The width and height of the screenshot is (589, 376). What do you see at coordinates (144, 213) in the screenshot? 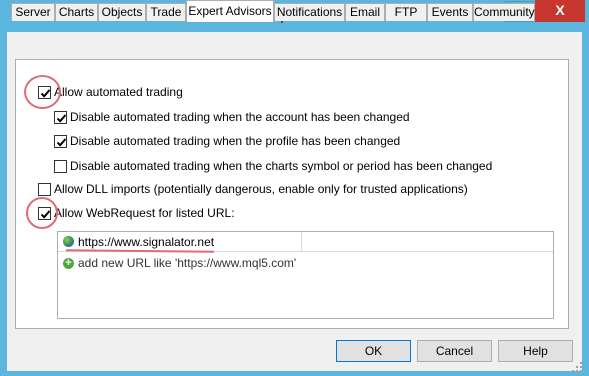
I see `allow-webrequest-label: Allow WebRequest for listed URL:` at bounding box center [144, 213].